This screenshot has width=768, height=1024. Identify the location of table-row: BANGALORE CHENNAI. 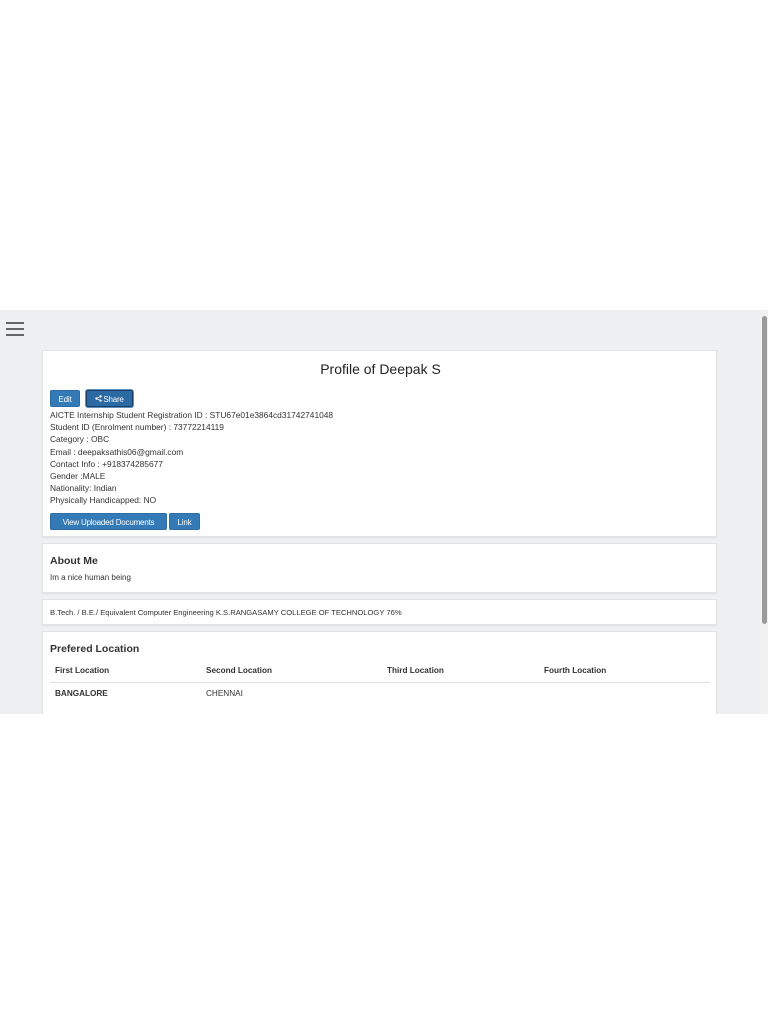
(380, 693).